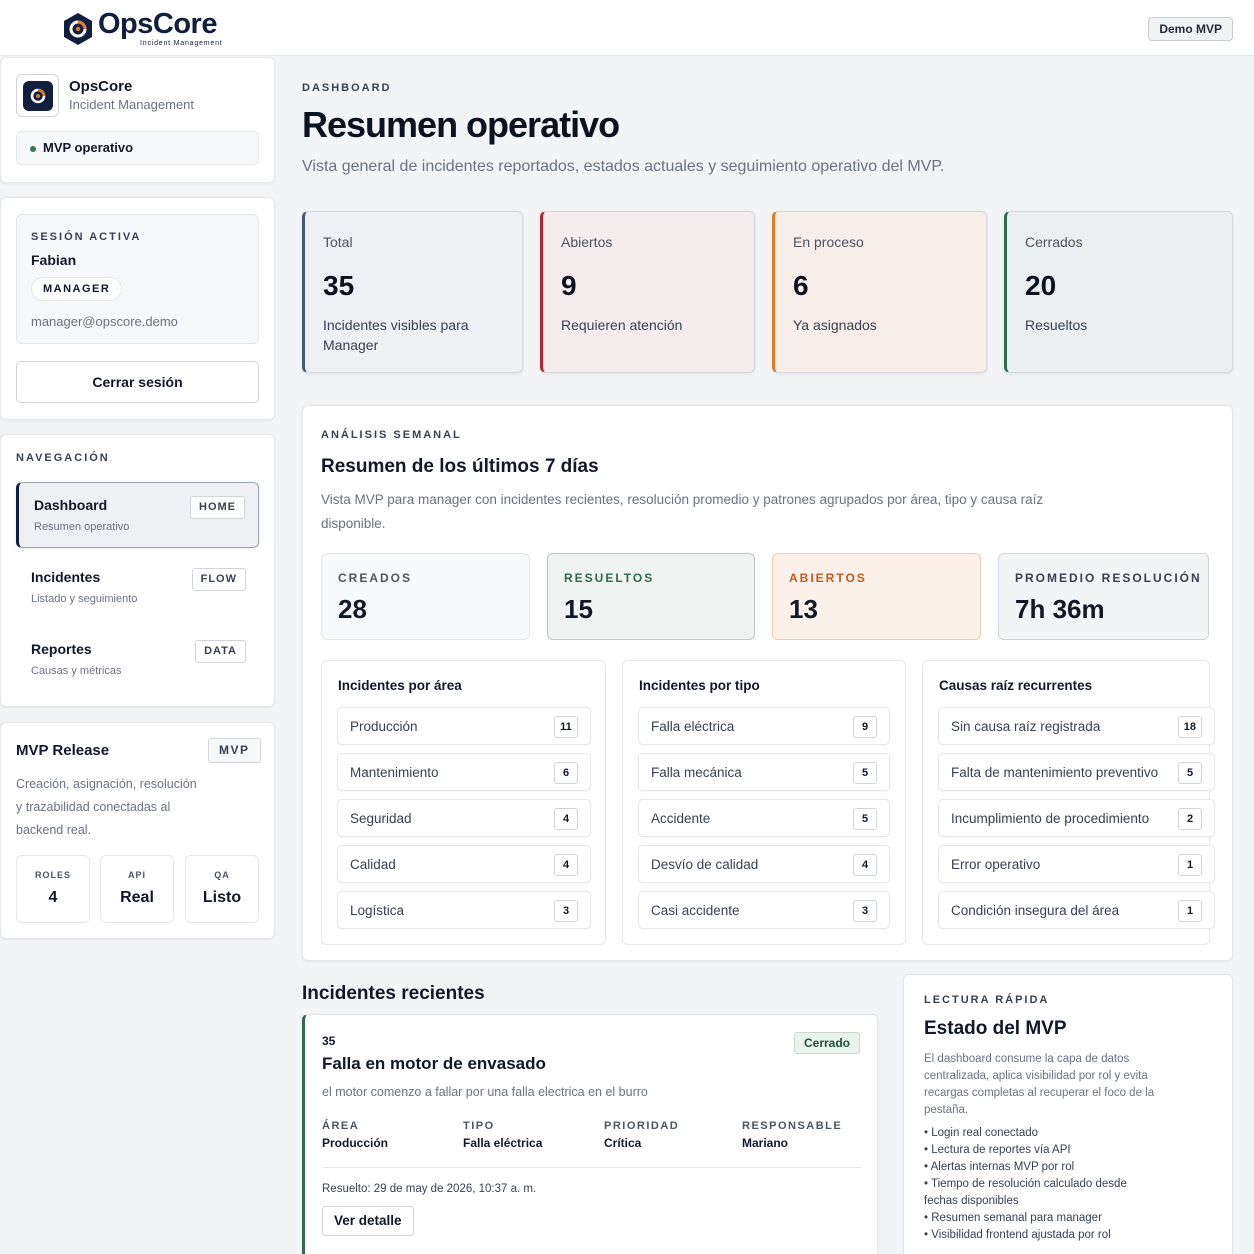 The width and height of the screenshot is (1254, 1254). I want to click on sidebar-item-incidentes: Incidentes Listado y seguimiento FLOW, so click(137, 588).